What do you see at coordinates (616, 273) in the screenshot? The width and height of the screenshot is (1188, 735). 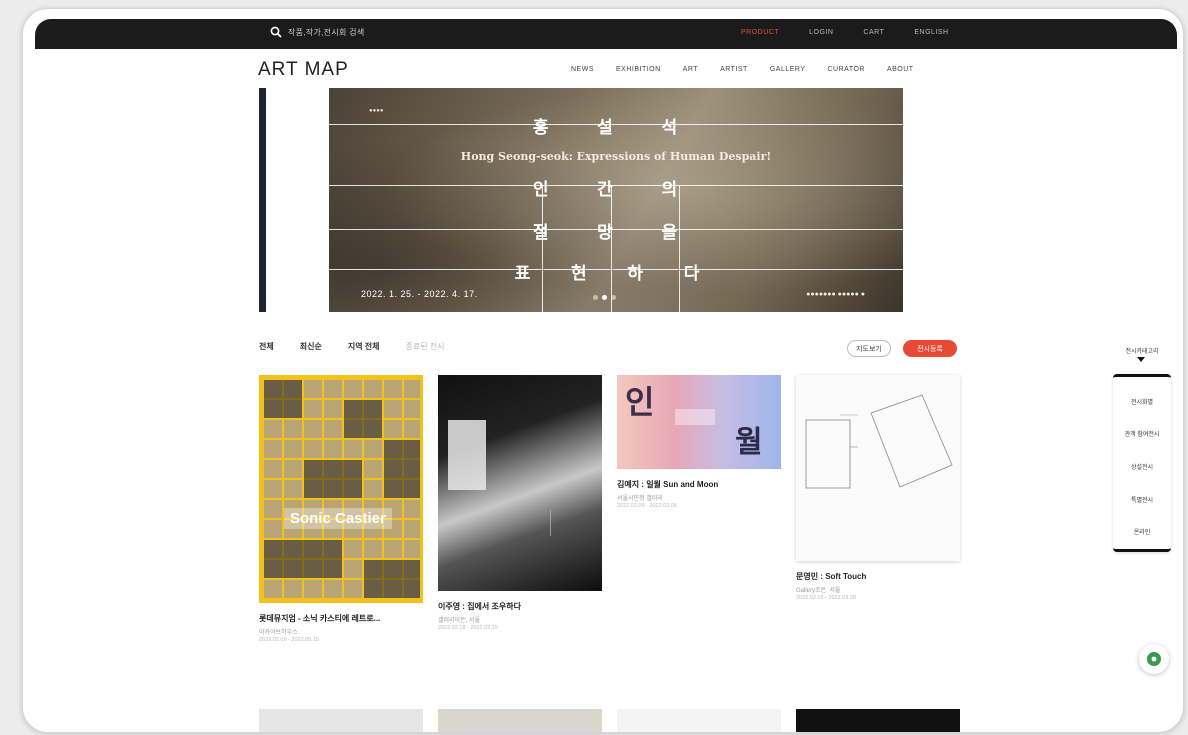 I see `banner-title-line4: 표 현 하 다` at bounding box center [616, 273].